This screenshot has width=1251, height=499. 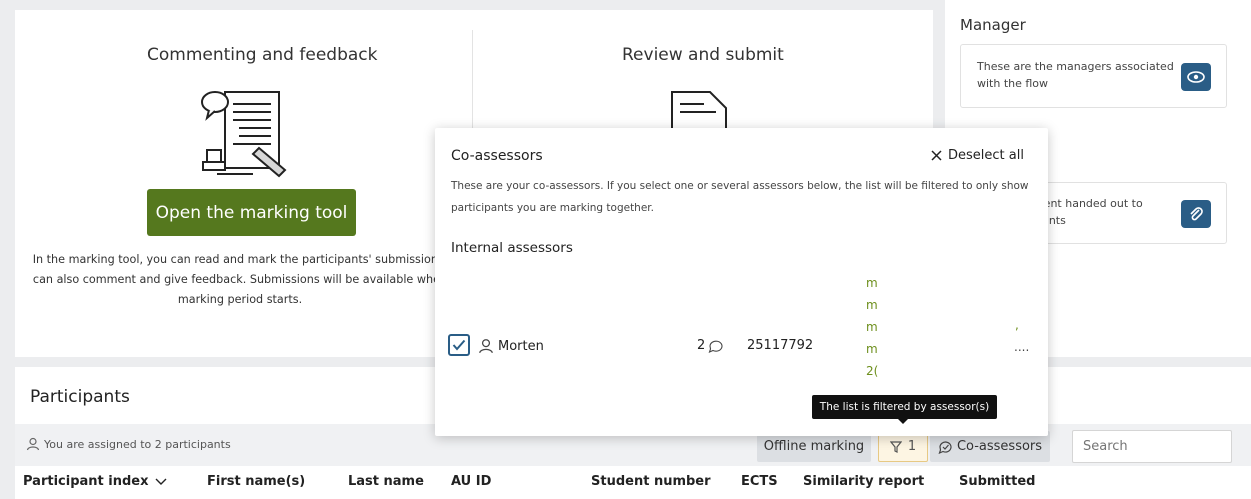 I want to click on search-input, so click(x=1152, y=446).